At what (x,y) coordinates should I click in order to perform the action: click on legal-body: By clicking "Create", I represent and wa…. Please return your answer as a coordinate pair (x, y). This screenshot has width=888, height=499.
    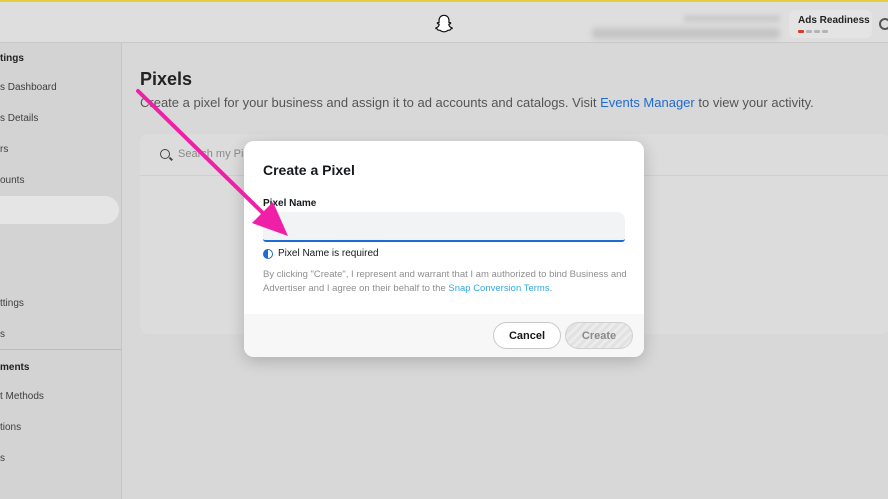
    Looking at the image, I should click on (445, 281).